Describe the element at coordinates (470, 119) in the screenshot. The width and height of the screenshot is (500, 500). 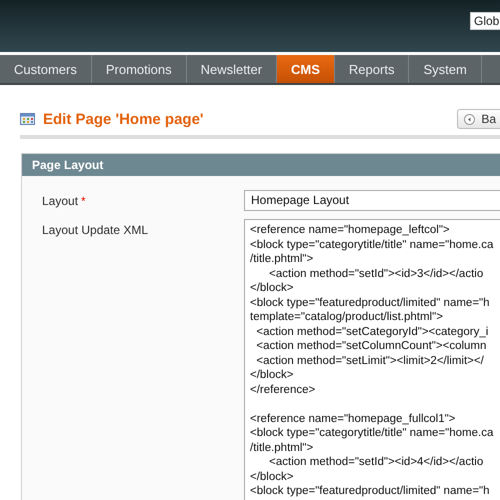
I see `back-icon` at that location.